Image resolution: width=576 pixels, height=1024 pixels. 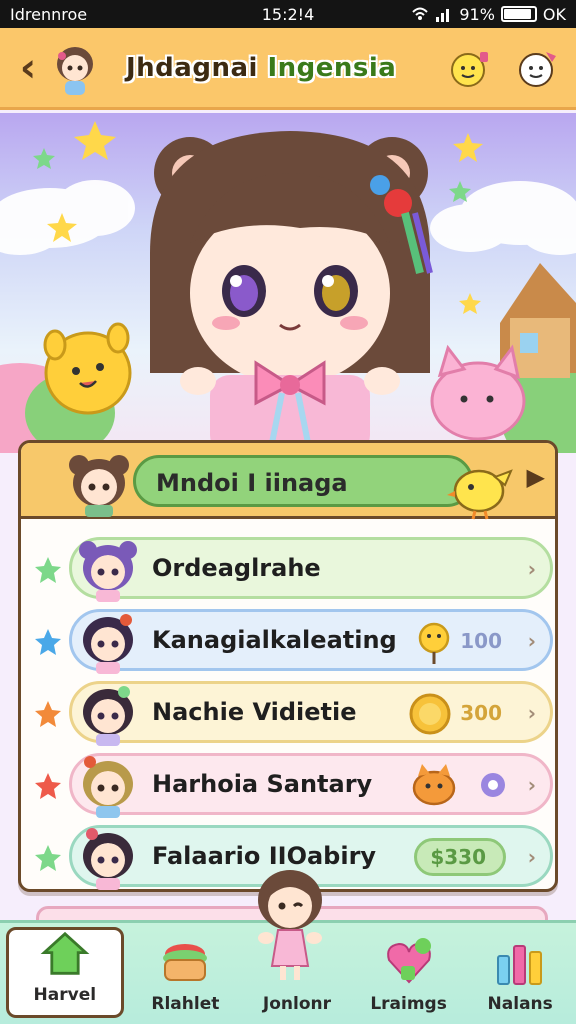 I want to click on featured-label: Mndoi I iinaga, so click(x=252, y=483).